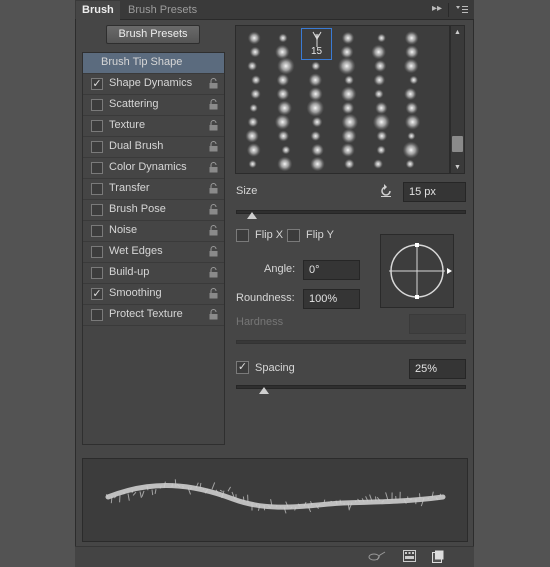 The height and width of the screenshot is (567, 550). What do you see at coordinates (457, 32) in the screenshot?
I see `scroll-up-icon: ▲` at bounding box center [457, 32].